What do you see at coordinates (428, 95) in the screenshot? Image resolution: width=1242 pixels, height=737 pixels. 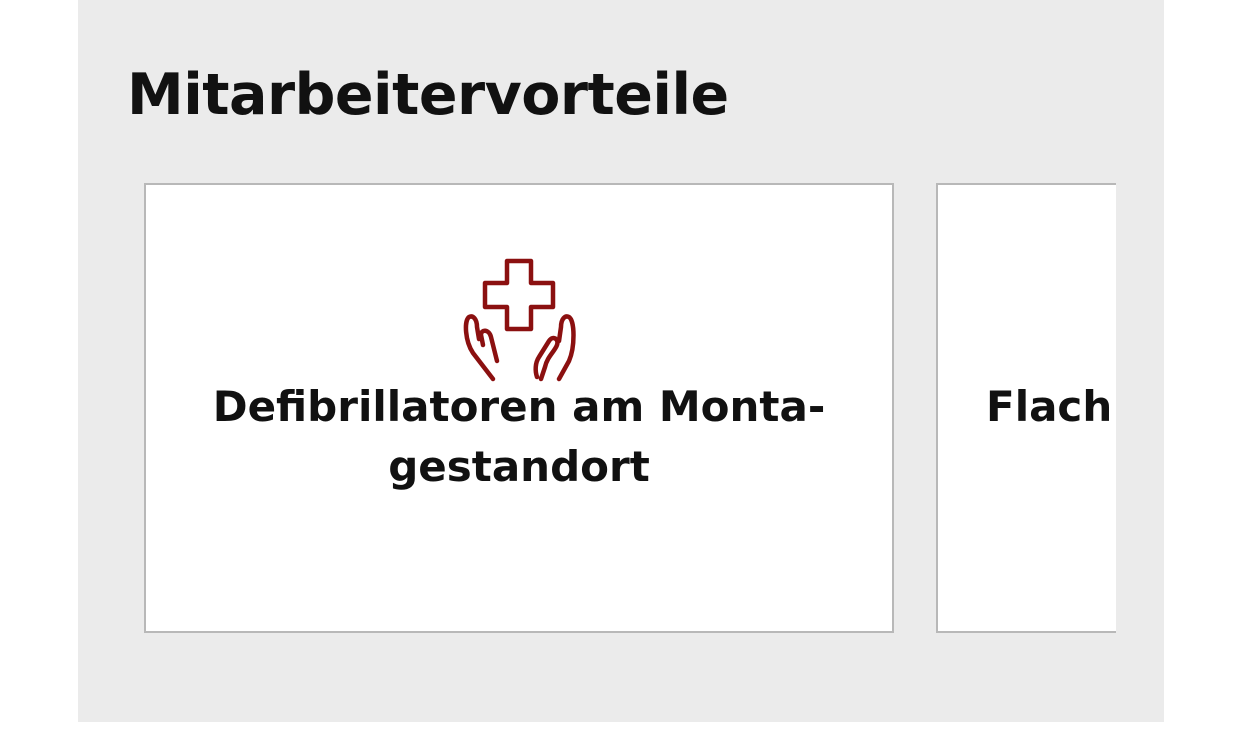 I see `section-title: Mitarbeitervorteile` at bounding box center [428, 95].